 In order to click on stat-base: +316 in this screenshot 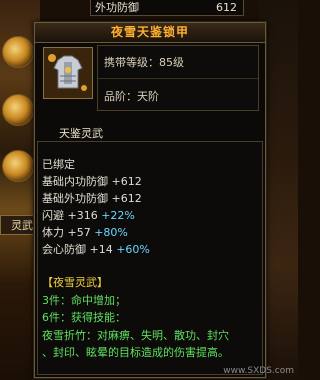, I will do `click(82, 215)`.